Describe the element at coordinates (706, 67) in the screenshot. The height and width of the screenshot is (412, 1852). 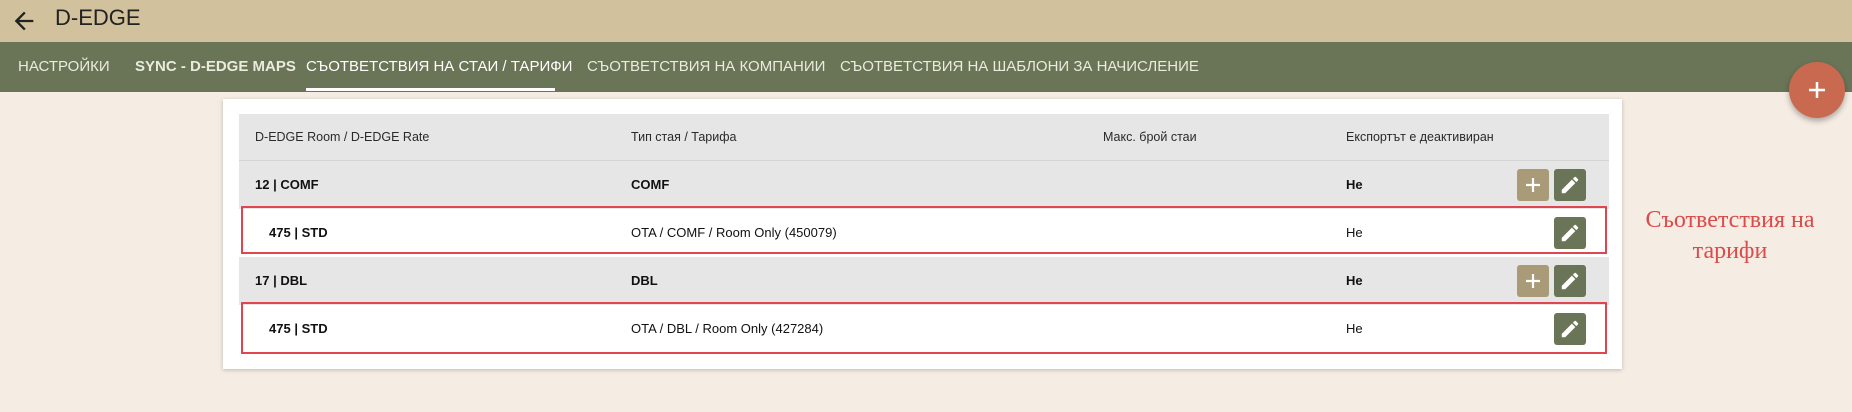
I see `tab-company-mappings: СЪОТВЕТСТВИЯ НА КОМПАНИИ` at that location.